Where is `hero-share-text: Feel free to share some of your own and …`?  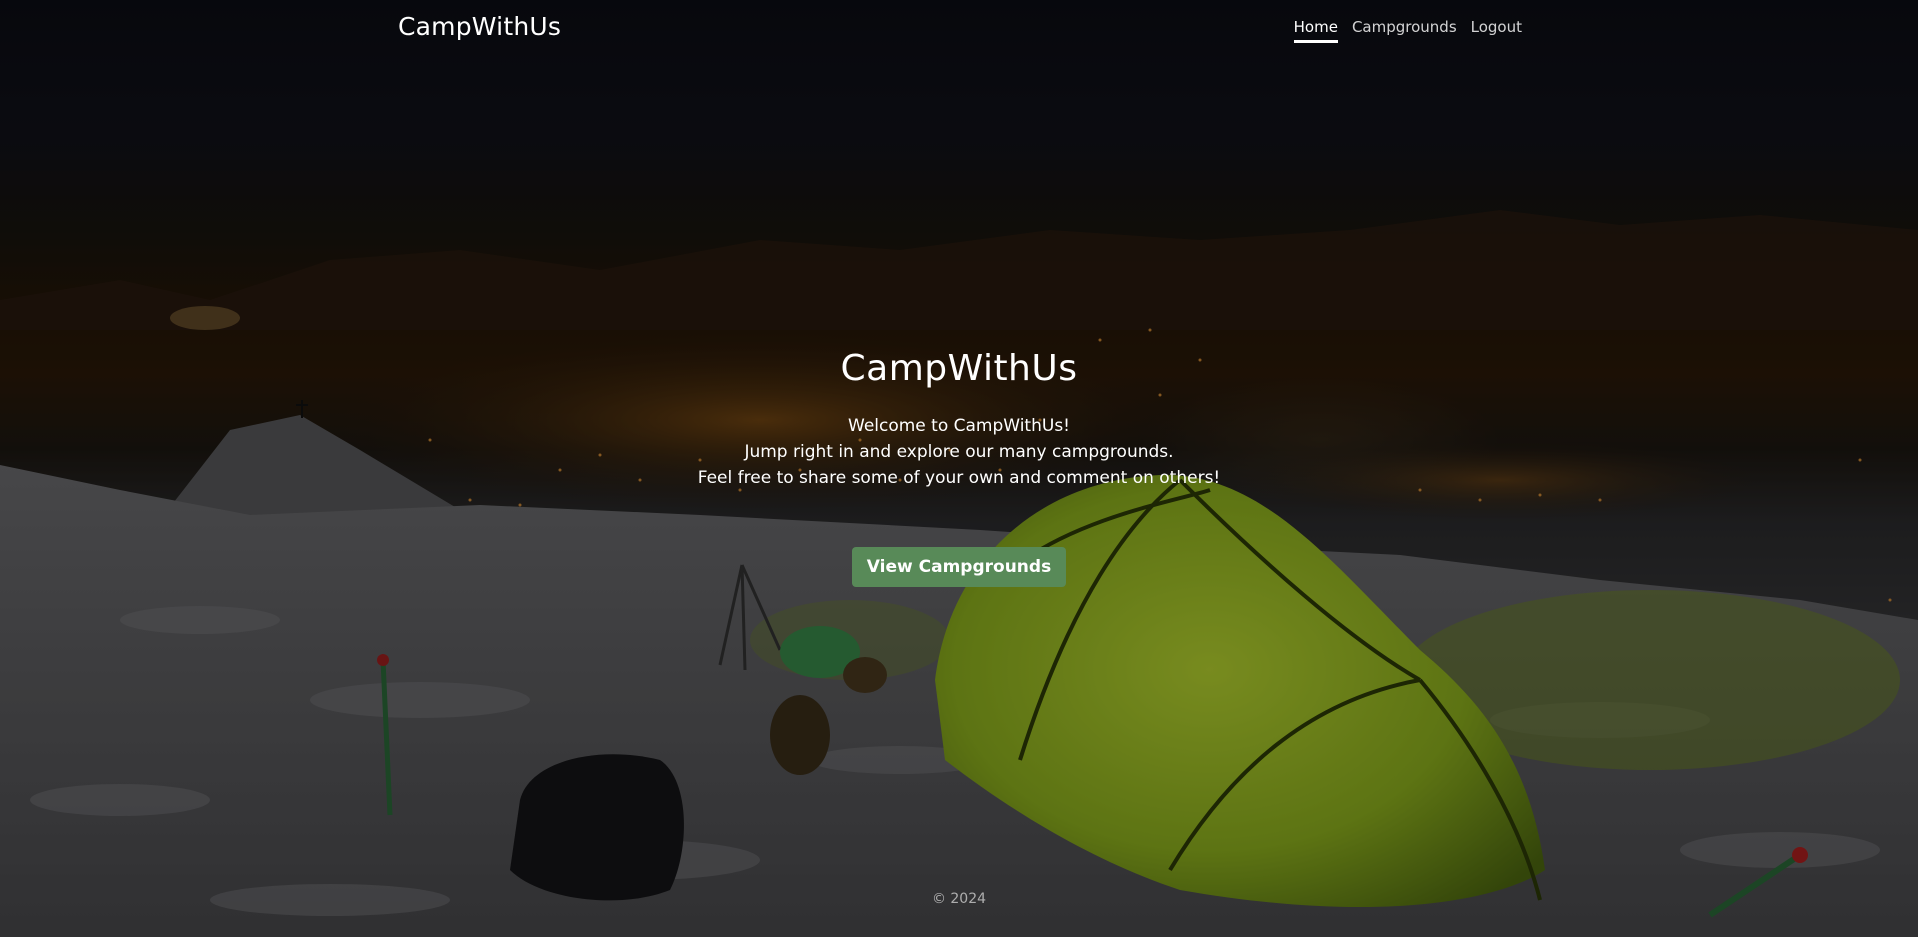 hero-share-text: Feel free to share some of your own and … is located at coordinates (959, 478).